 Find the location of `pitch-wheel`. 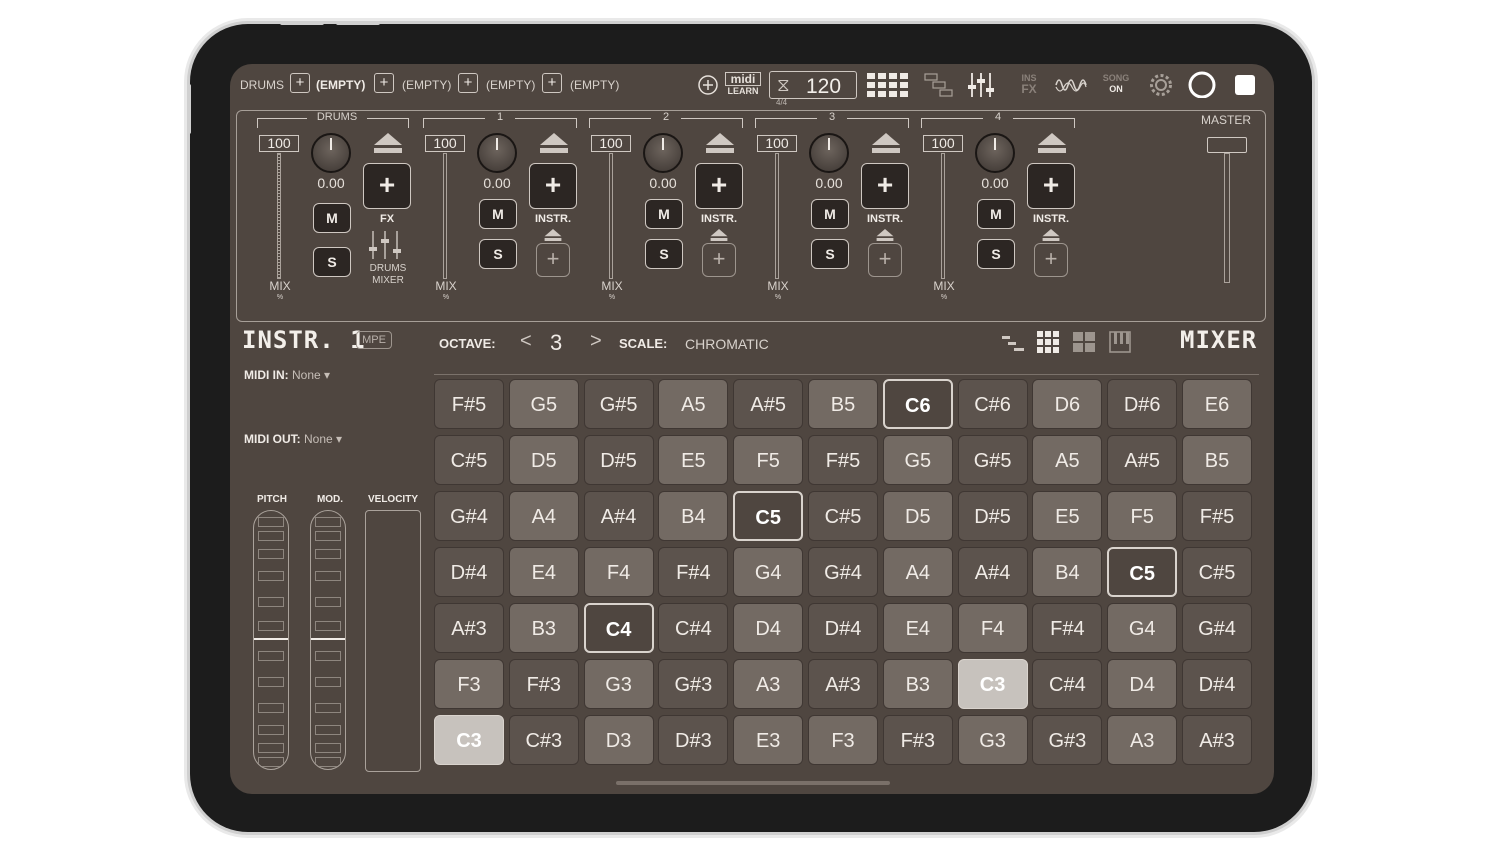

pitch-wheel is located at coordinates (271, 640).